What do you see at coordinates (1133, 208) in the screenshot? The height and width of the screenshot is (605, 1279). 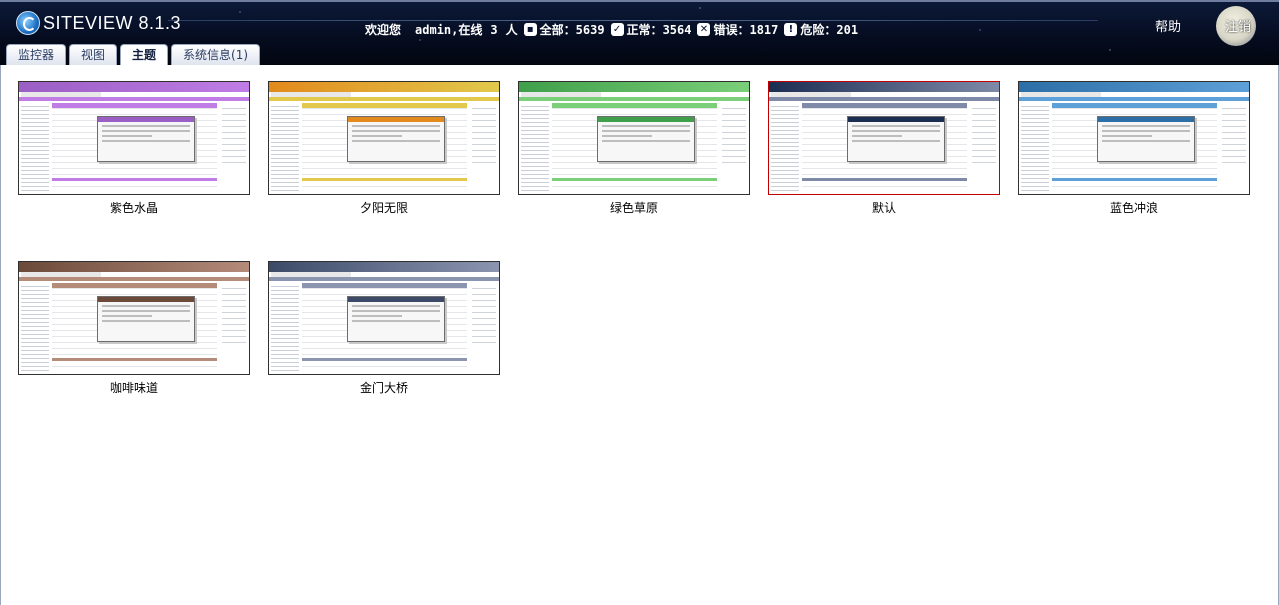 I see `theme-name: 蓝色冲浪` at bounding box center [1133, 208].